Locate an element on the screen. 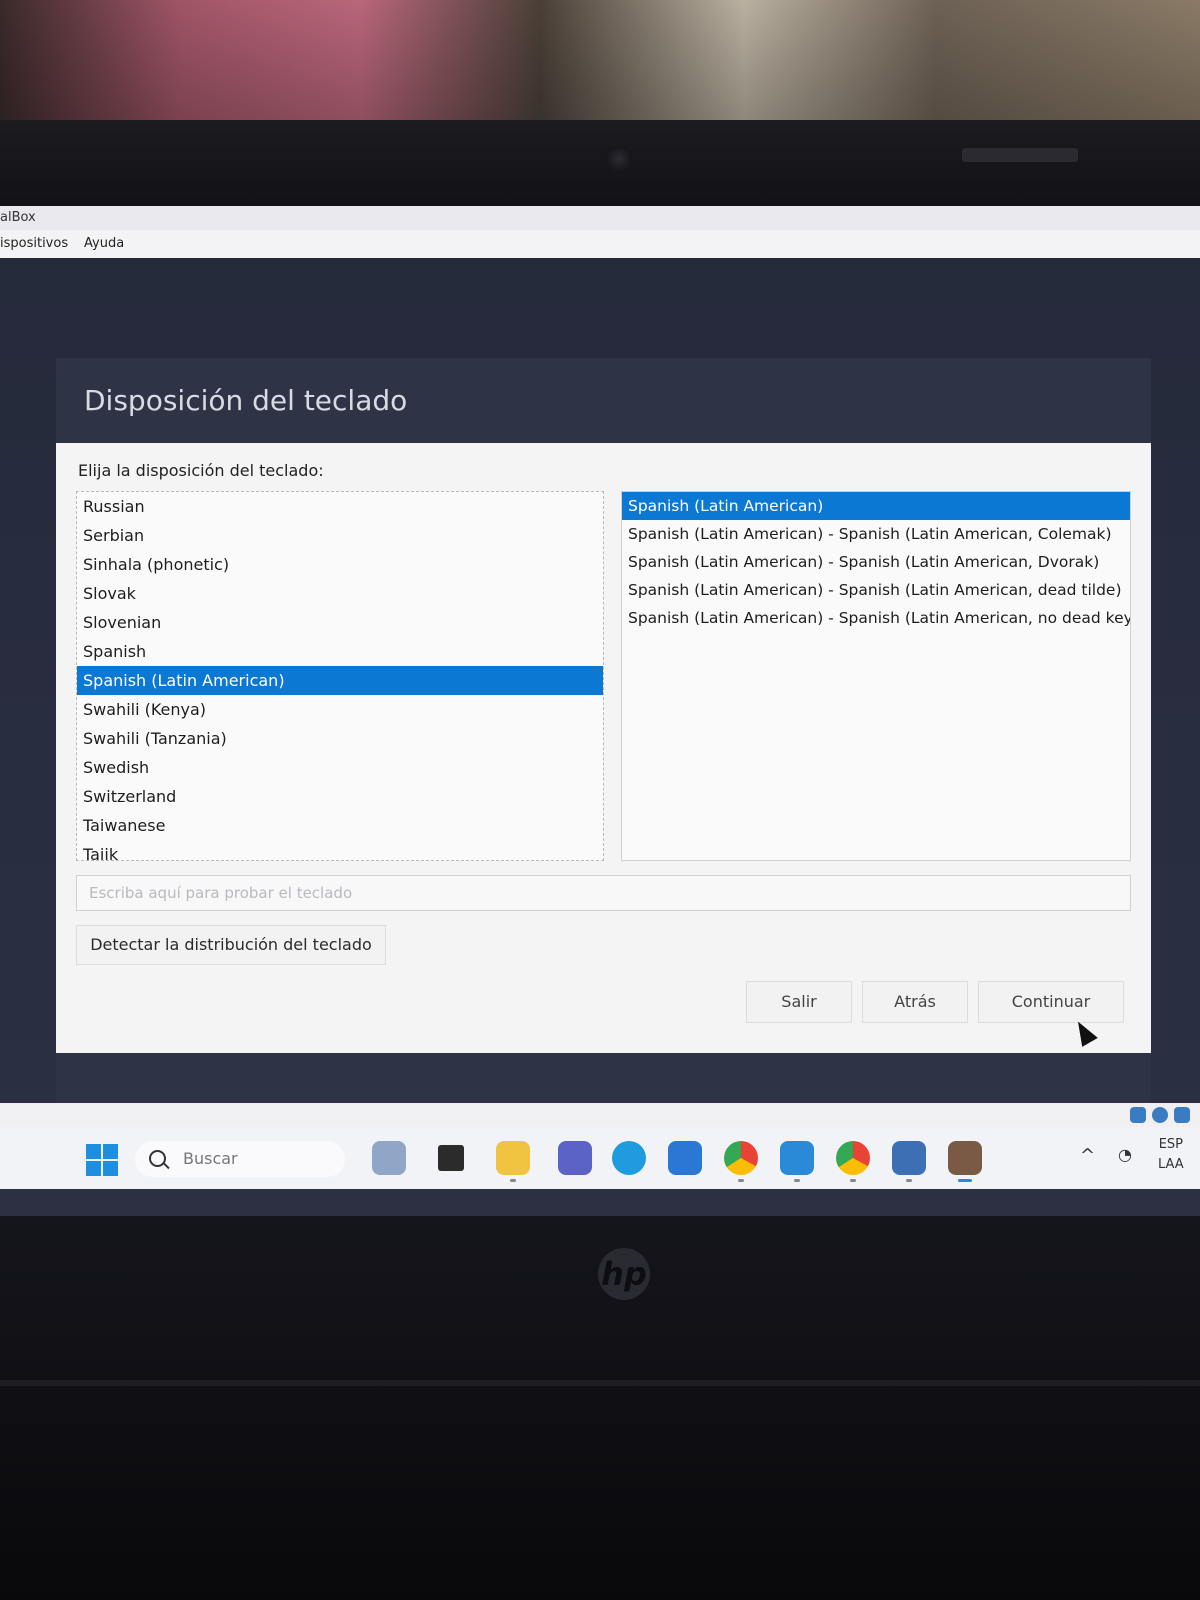  vscode-icon is located at coordinates (797, 1161).